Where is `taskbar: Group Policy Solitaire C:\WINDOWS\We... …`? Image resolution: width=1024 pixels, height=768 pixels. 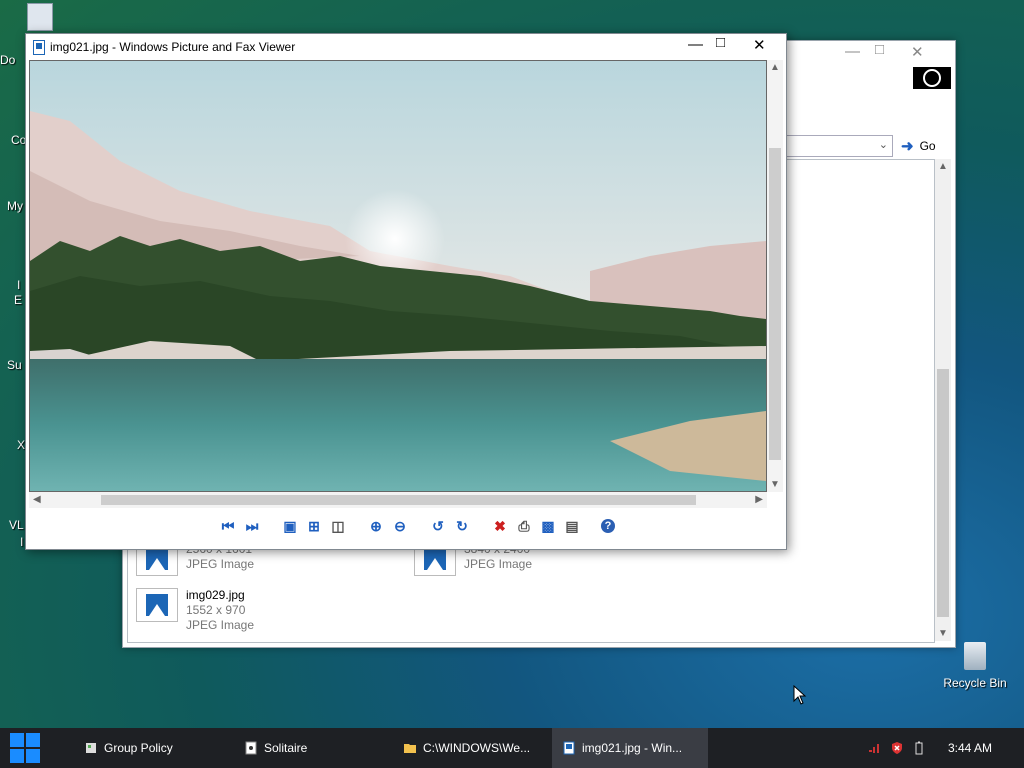 taskbar: Group Policy Solitaire C:\WINDOWS\We... … is located at coordinates (512, 748).